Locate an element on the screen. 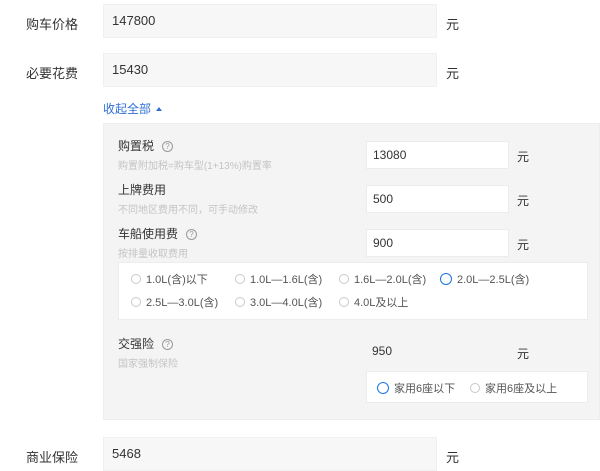  purchase-price-unit: 元 is located at coordinates (453, 24).